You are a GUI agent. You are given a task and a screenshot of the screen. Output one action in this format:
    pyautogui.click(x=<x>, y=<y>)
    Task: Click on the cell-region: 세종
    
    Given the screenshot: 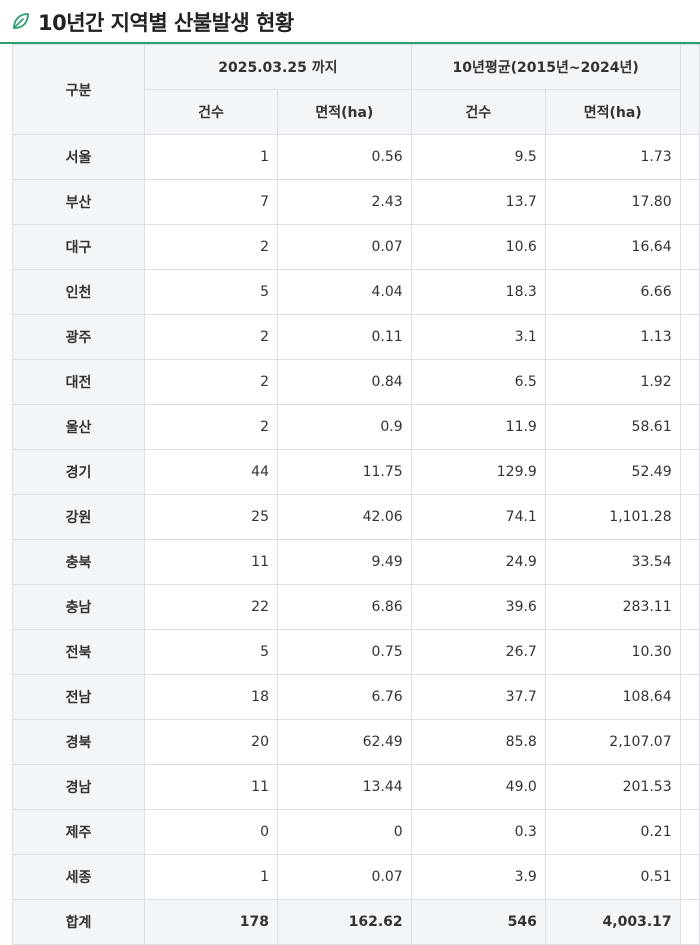 What is the action you would take?
    pyautogui.click(x=78, y=877)
    